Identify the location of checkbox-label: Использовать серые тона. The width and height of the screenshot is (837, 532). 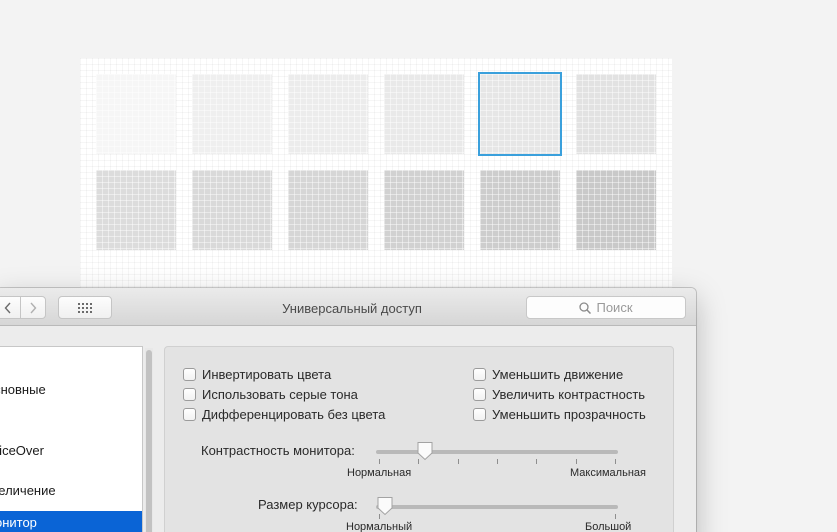
(280, 394).